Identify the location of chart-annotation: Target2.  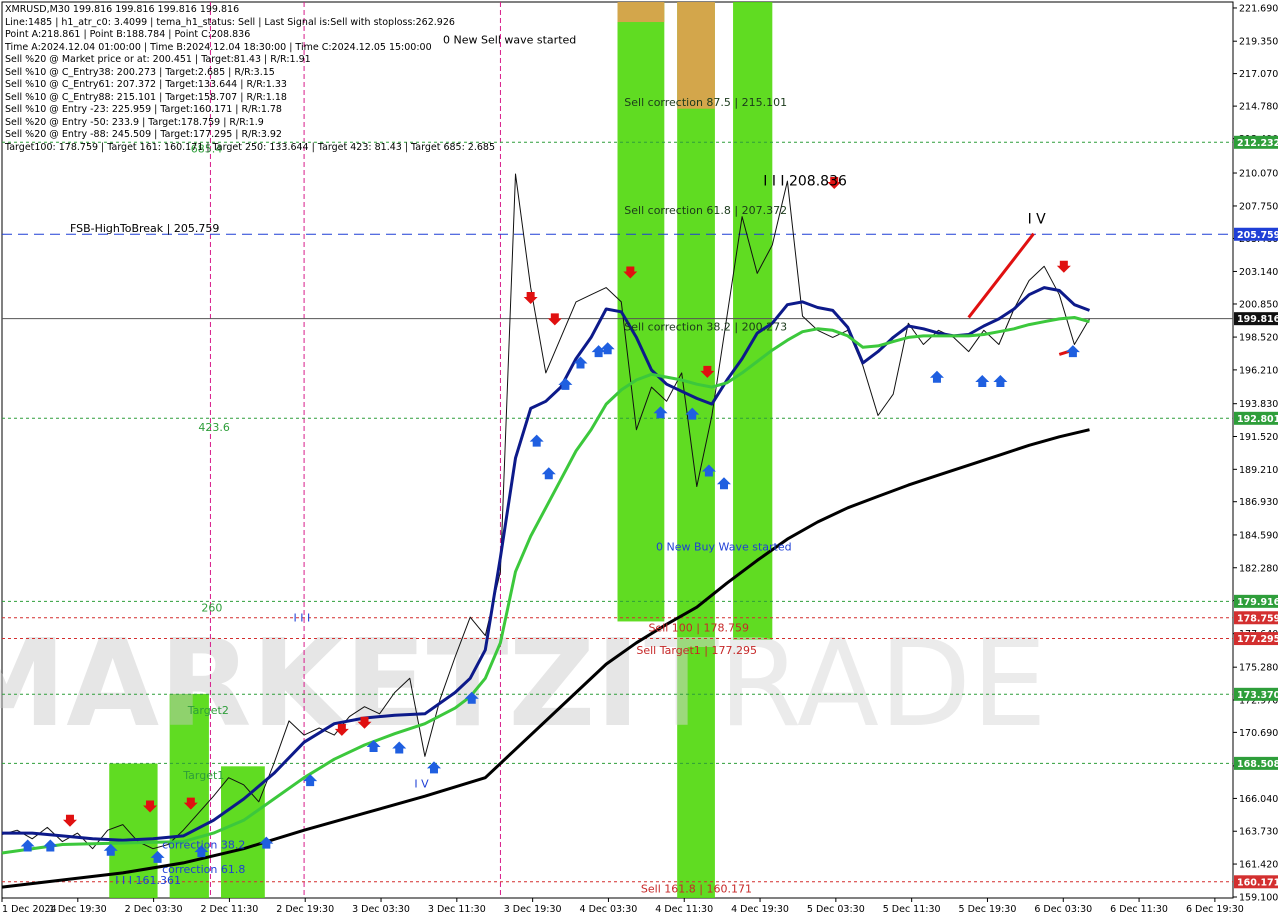
(208, 710).